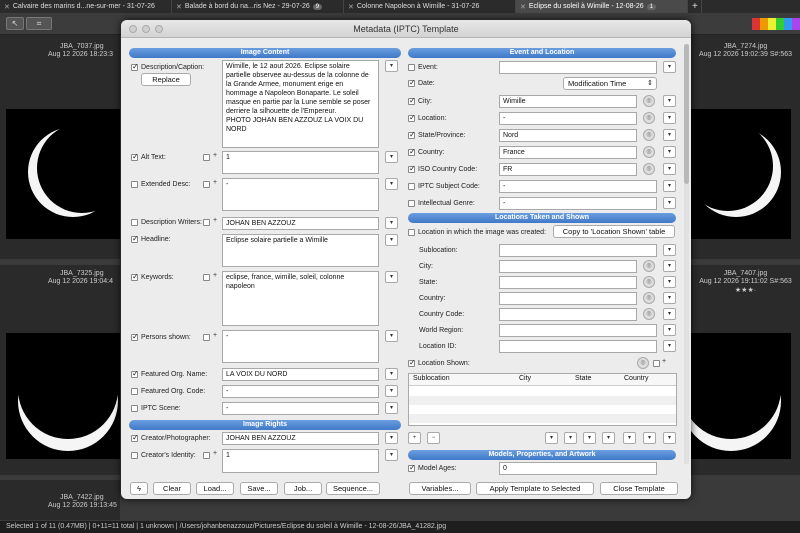 The image size is (800, 533). I want to click on creator-checkbox, so click(135, 437).